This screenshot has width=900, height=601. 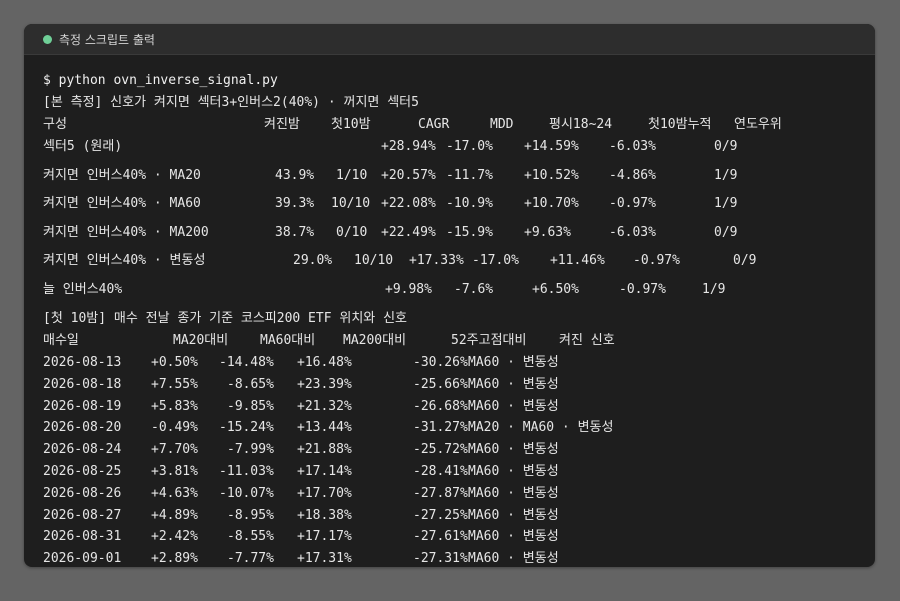 I want to click on table2-cell-buy-date: 2026-08-18, so click(x=82, y=384).